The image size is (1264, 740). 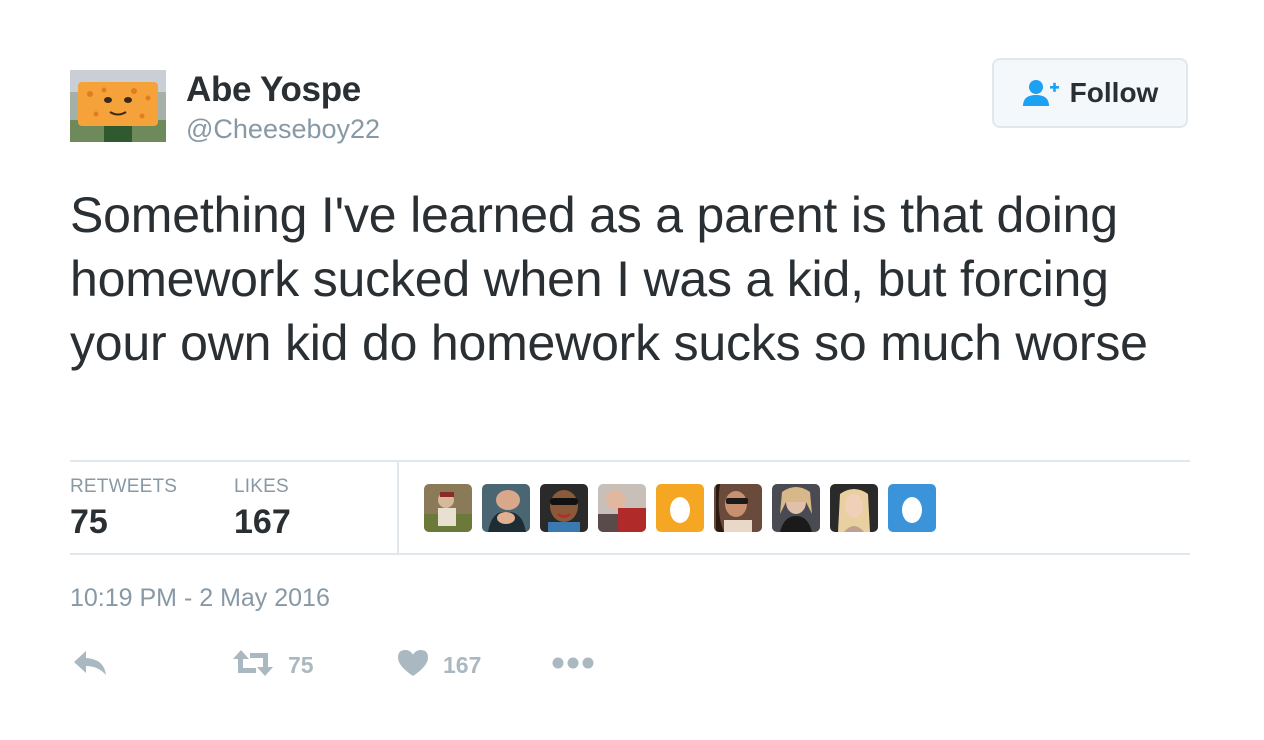 I want to click on stats-separator, so click(x=398, y=507).